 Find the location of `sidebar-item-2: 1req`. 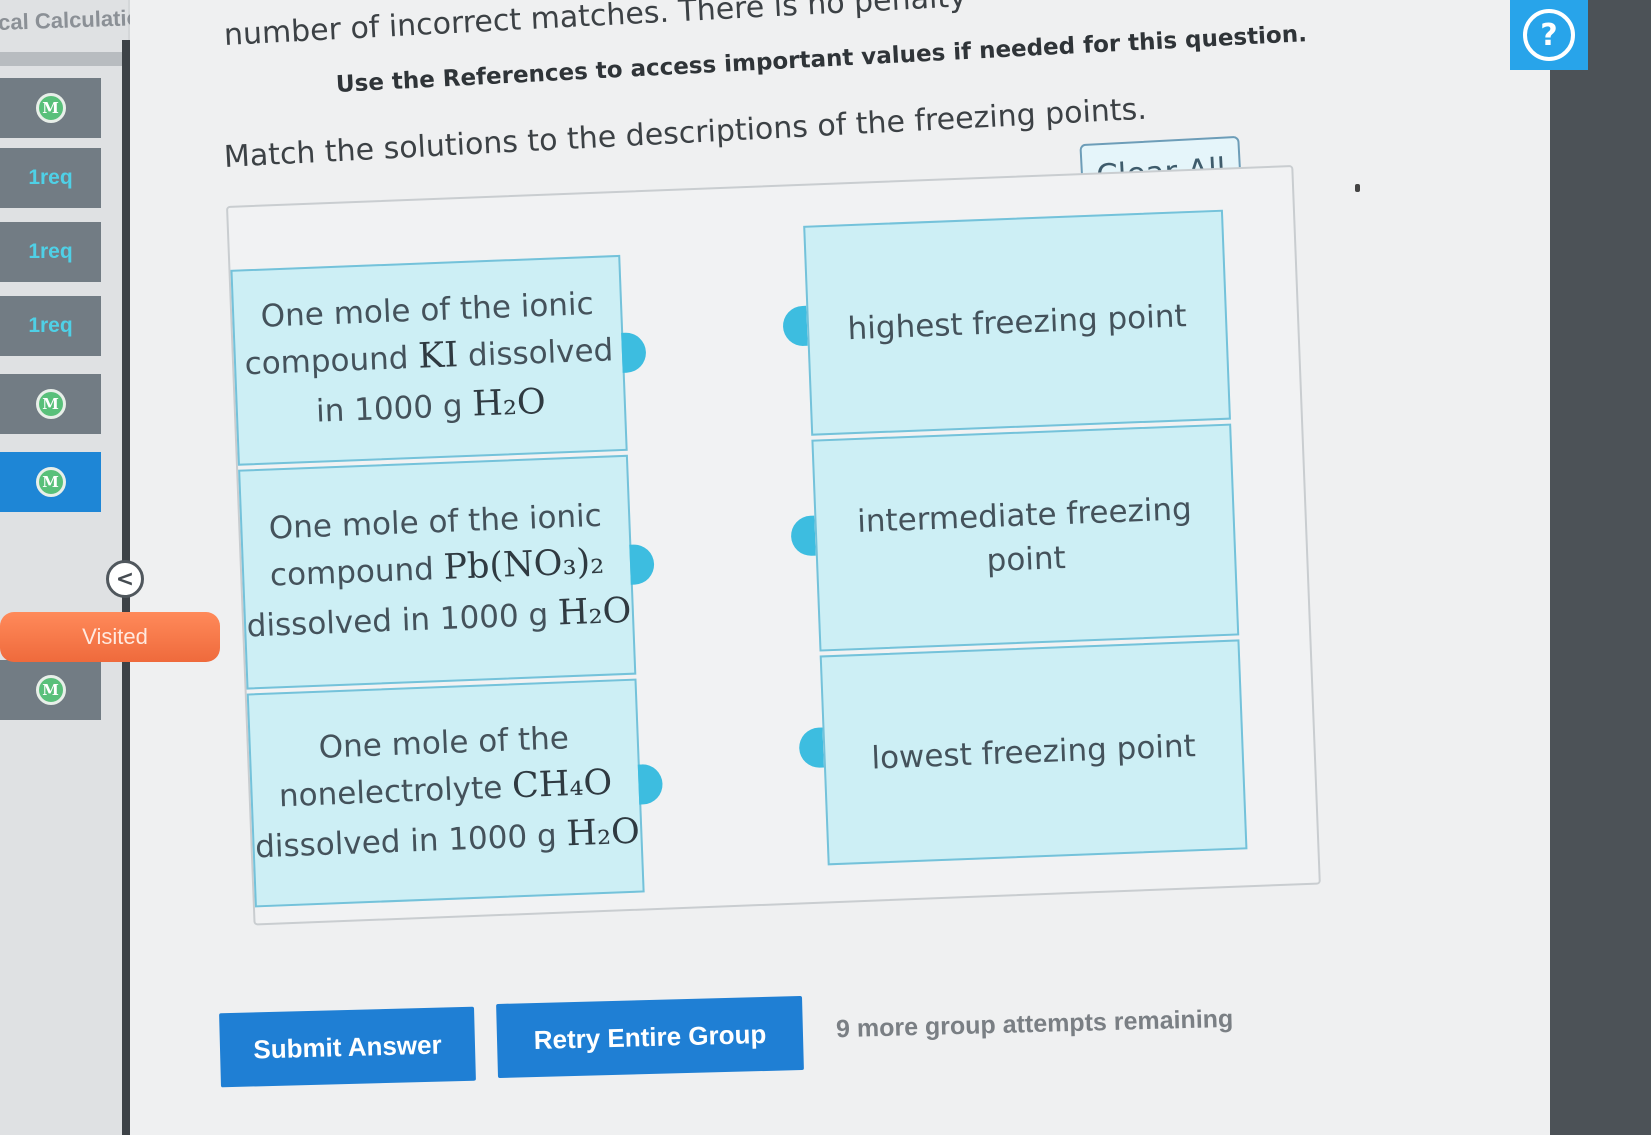

sidebar-item-2: 1req is located at coordinates (50, 178).